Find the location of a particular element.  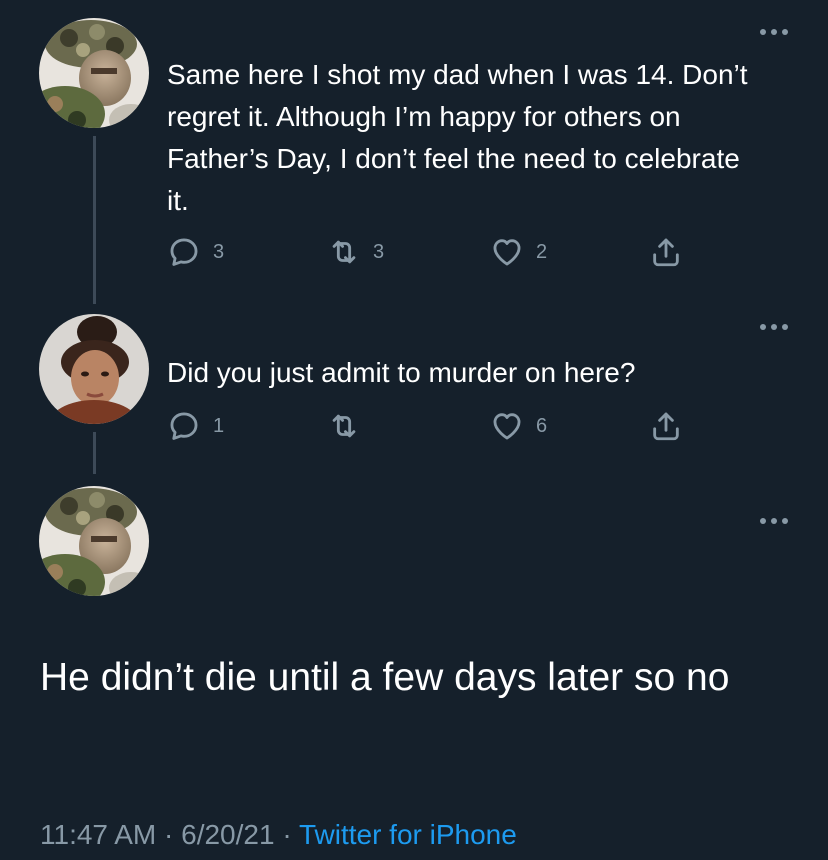

retweet-button: 3 is located at coordinates (355, 252).